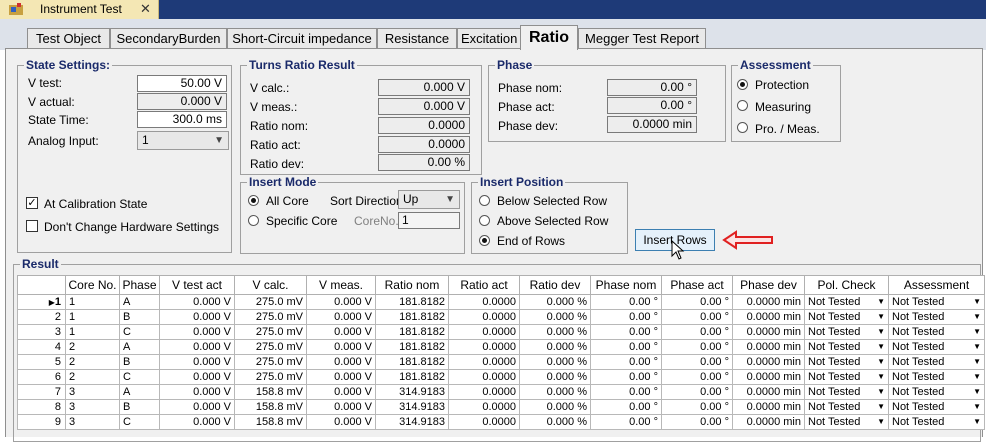  Describe the element at coordinates (549, 37) in the screenshot. I see `tab-ratio: Ratio` at that location.